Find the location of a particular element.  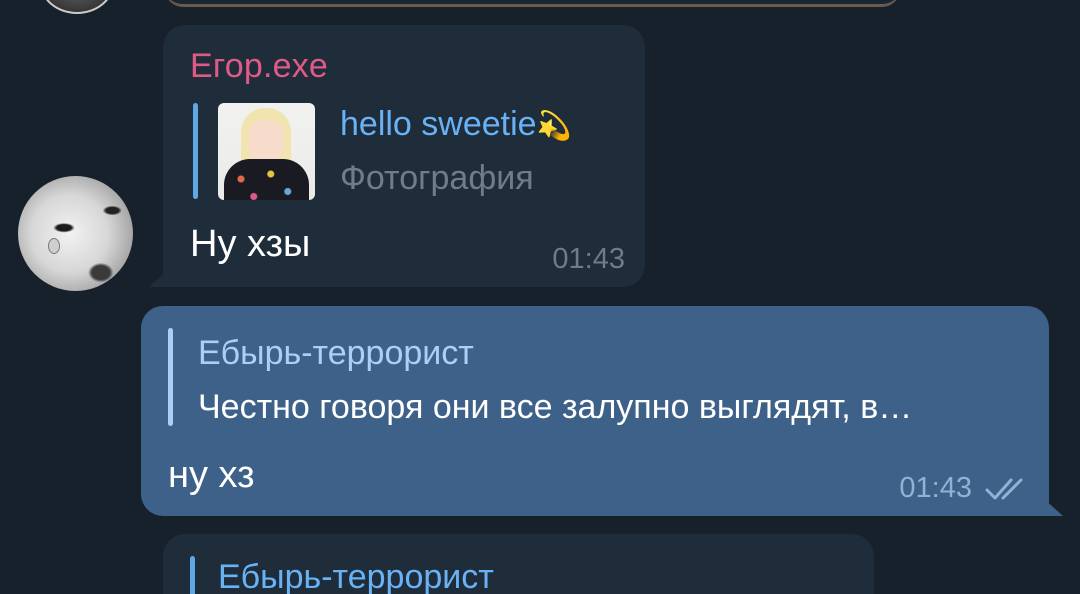

sender-name: Егор.exe is located at coordinates (259, 66).